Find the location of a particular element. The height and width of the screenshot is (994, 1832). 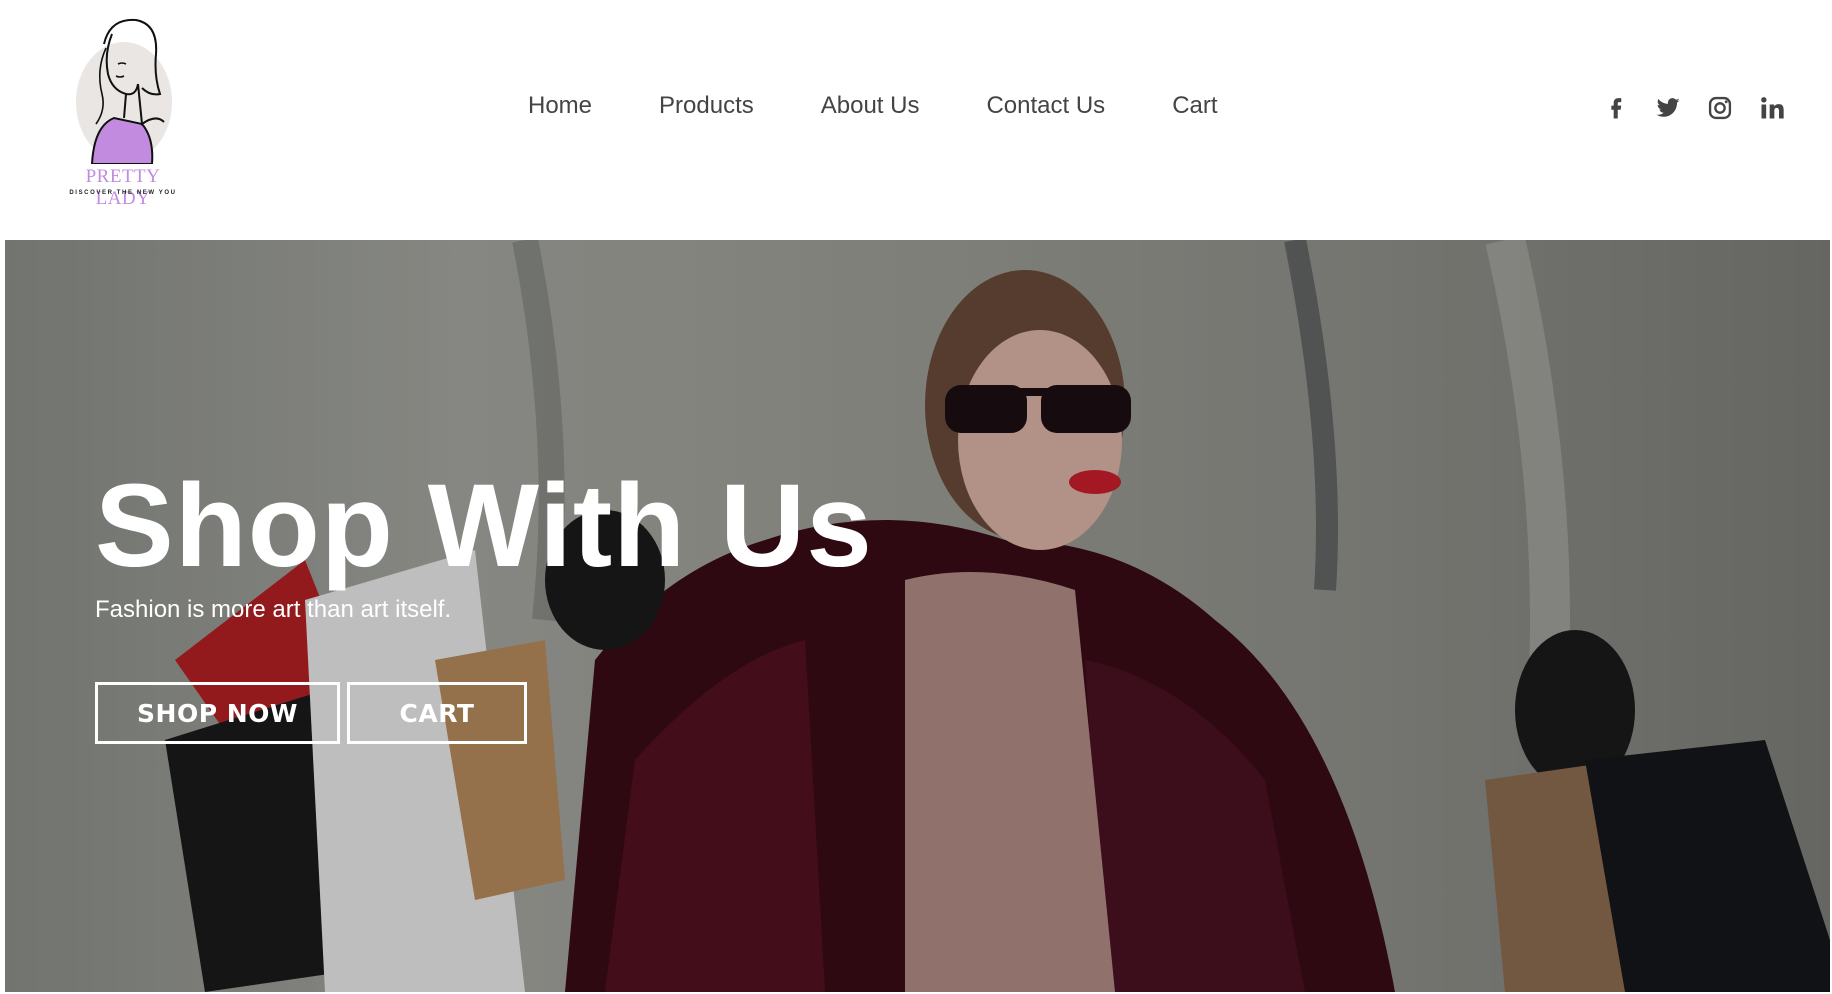

shop-now-button: SHOP NOW is located at coordinates (217, 713).